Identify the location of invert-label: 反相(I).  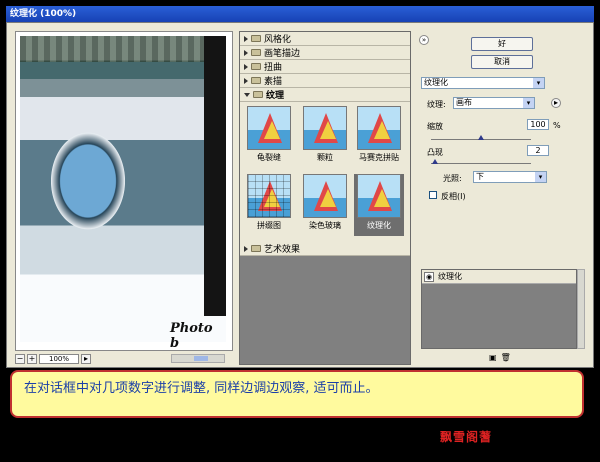
(453, 196).